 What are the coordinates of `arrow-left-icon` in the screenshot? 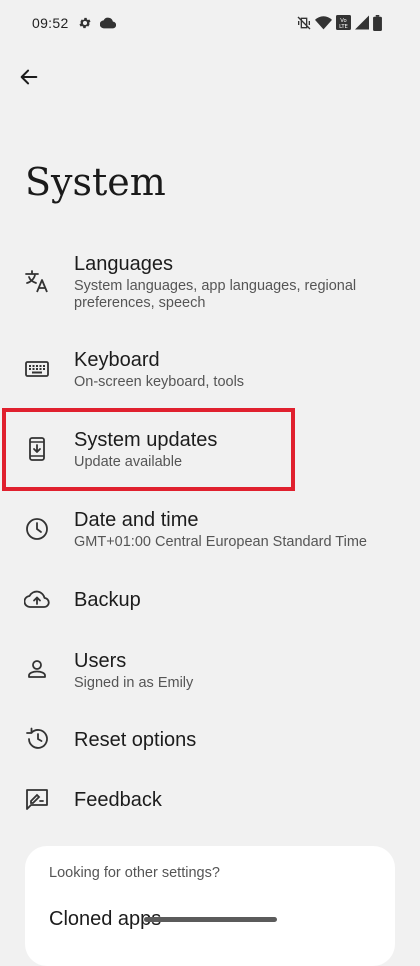 It's located at (29, 79).